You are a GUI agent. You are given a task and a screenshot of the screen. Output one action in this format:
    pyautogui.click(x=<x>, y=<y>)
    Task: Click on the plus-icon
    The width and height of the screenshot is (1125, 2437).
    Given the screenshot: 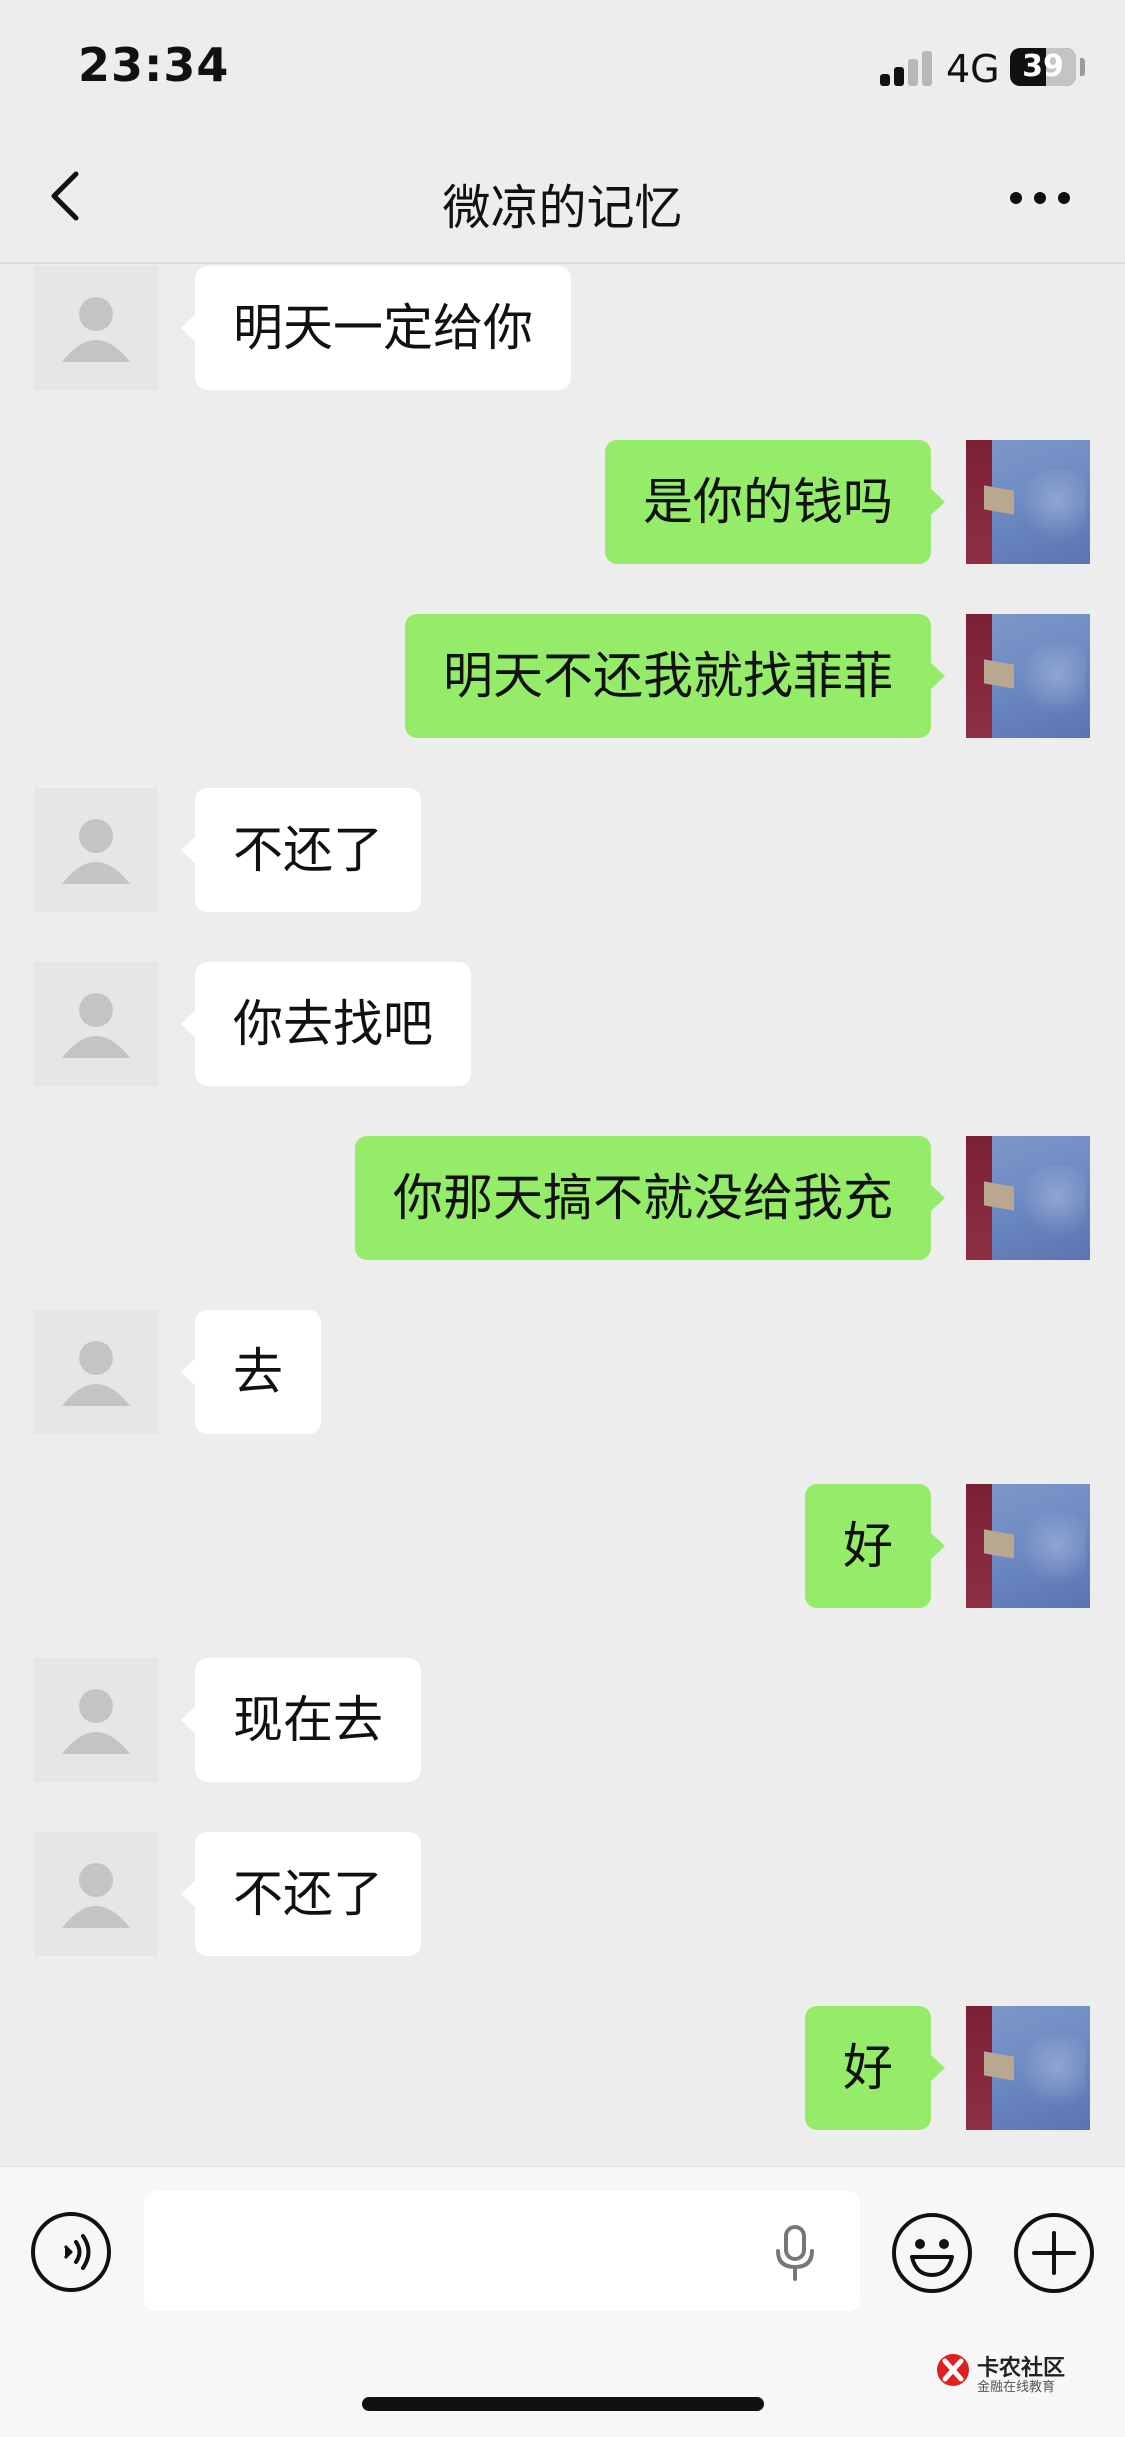 What is the action you would take?
    pyautogui.click(x=1054, y=2253)
    